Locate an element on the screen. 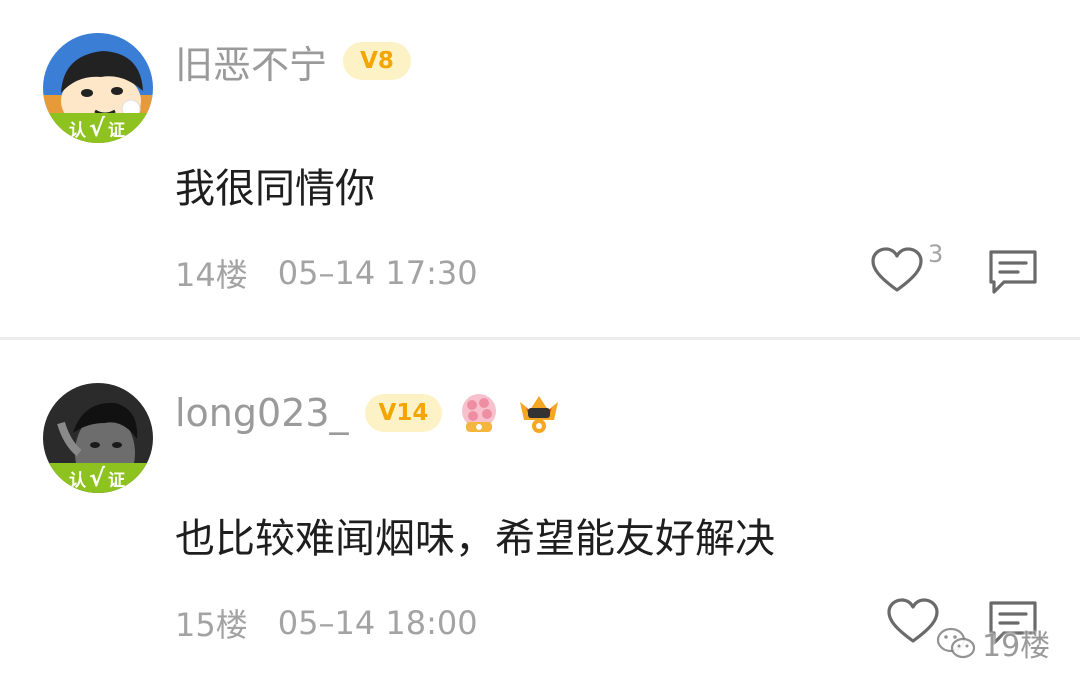 This screenshot has height=689, width=1080. watermark-text: 19楼 is located at coordinates (1016, 646).